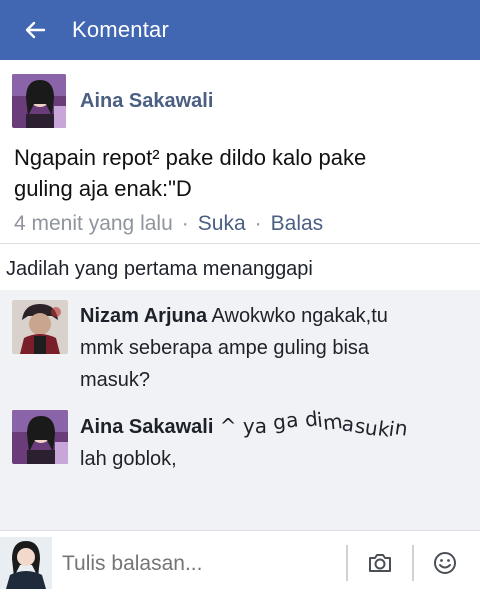 The image size is (480, 595). Describe the element at coordinates (35, 30) in the screenshot. I see `back-arrow-icon` at that location.